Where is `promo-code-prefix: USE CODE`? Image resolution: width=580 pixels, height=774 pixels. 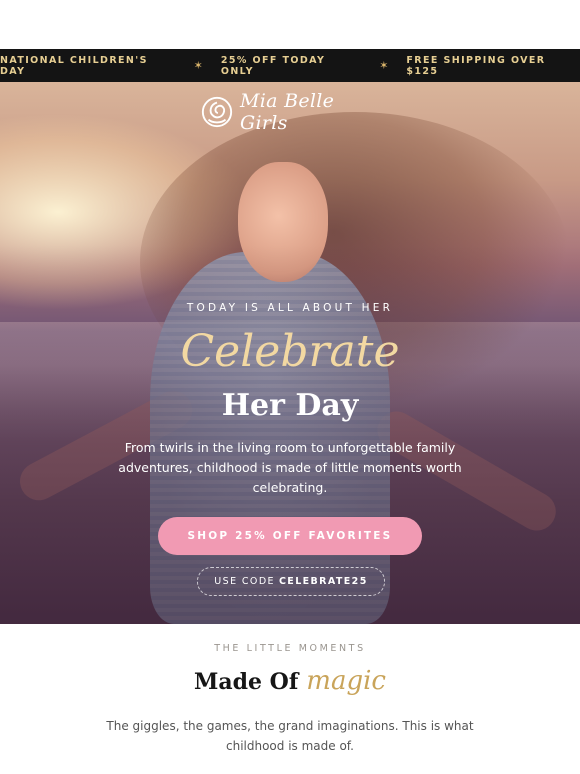 promo-code-prefix: USE CODE is located at coordinates (244, 581).